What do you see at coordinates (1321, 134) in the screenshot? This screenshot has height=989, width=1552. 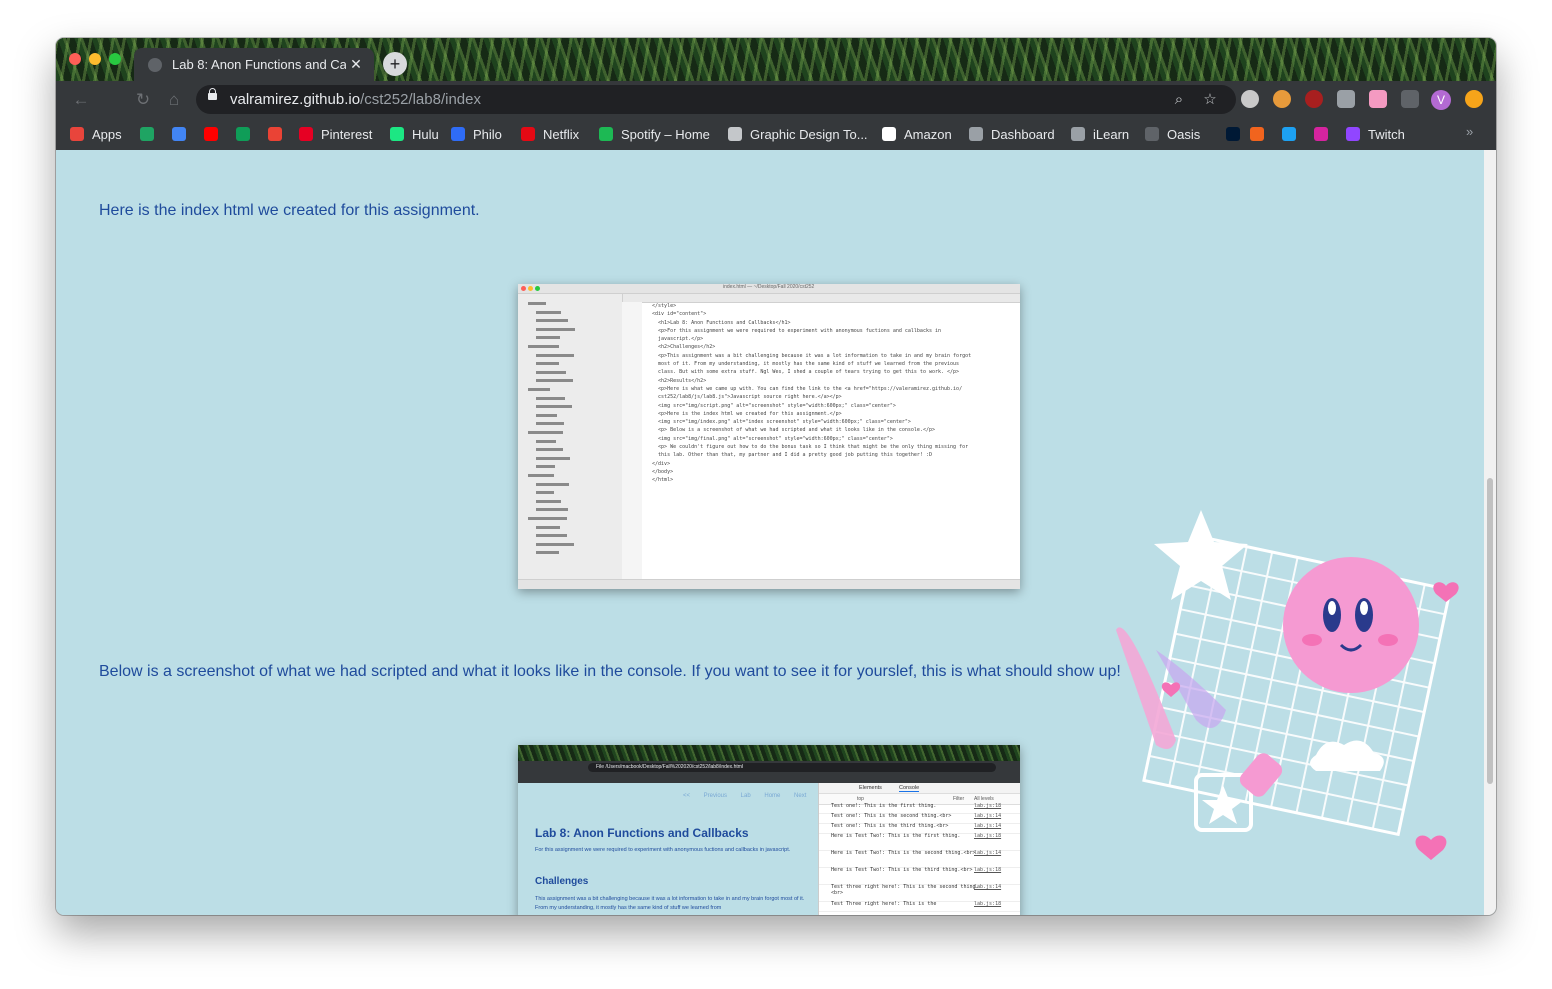 I see `bookmark-instagram` at bounding box center [1321, 134].